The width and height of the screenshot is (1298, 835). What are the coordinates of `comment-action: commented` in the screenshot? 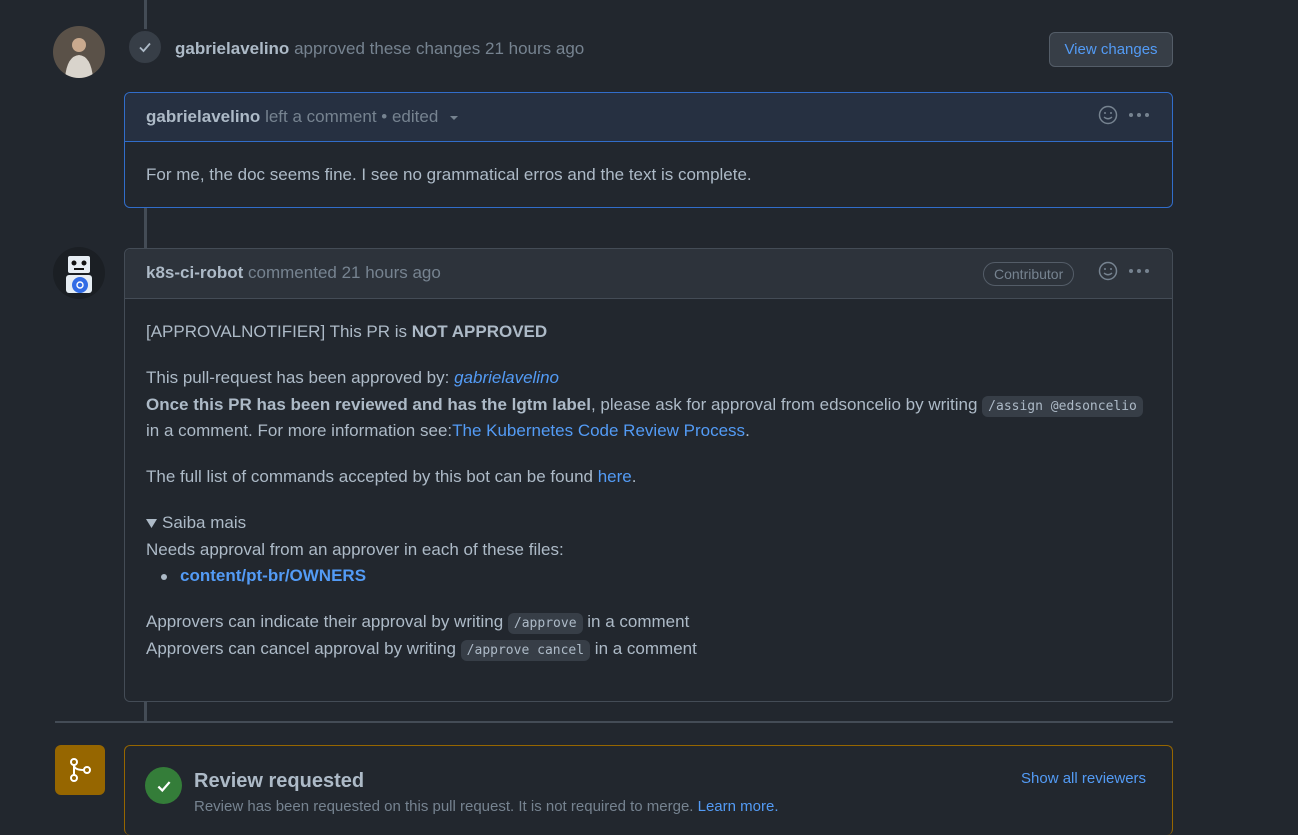 It's located at (292, 272).